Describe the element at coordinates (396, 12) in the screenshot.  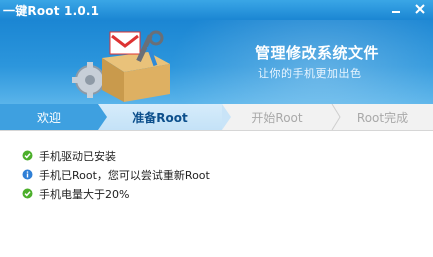
I see `minimize-icon` at that location.